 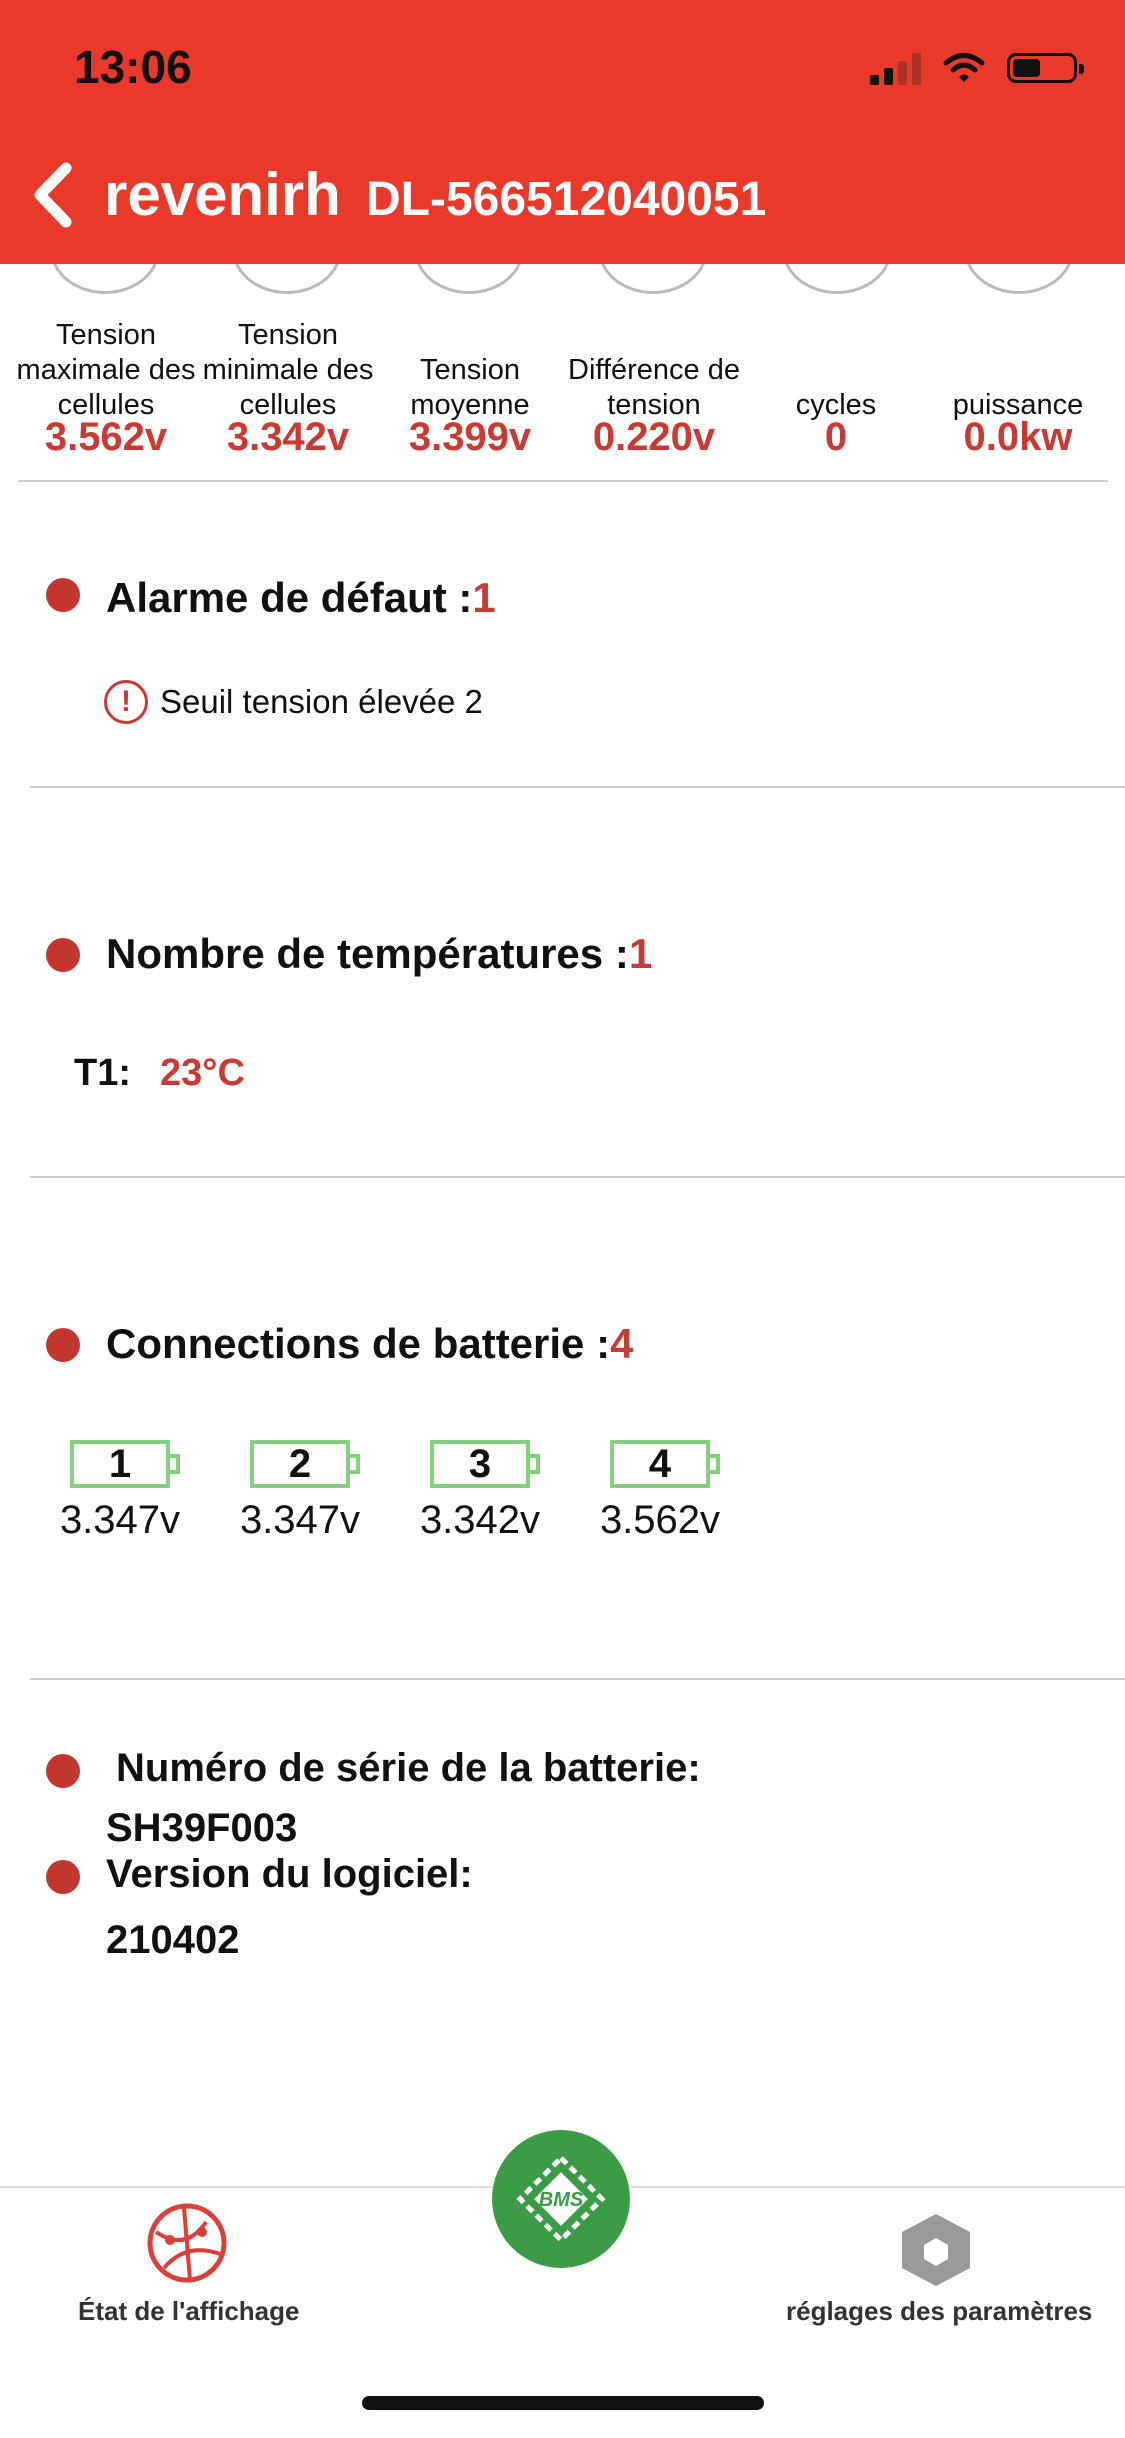 What do you see at coordinates (133, 67) in the screenshot?
I see `status-time: 13:06` at bounding box center [133, 67].